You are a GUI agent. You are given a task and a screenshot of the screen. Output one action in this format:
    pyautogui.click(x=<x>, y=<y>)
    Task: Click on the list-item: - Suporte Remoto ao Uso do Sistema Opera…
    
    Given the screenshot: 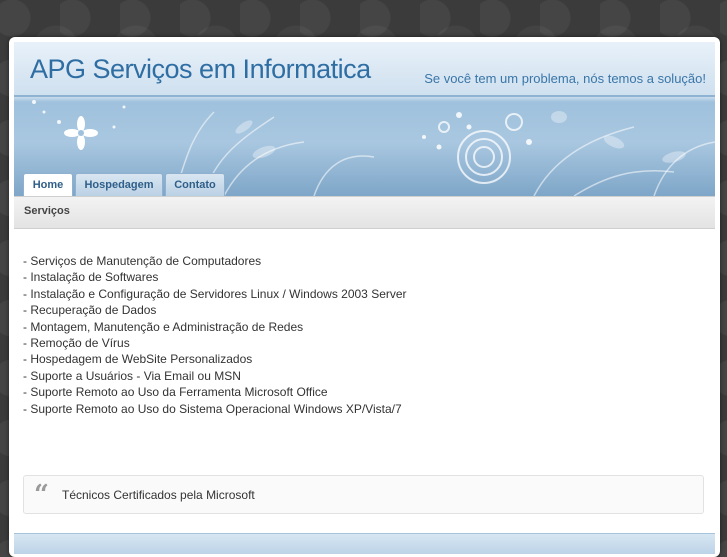 What is the action you would take?
    pyautogui.click(x=212, y=408)
    